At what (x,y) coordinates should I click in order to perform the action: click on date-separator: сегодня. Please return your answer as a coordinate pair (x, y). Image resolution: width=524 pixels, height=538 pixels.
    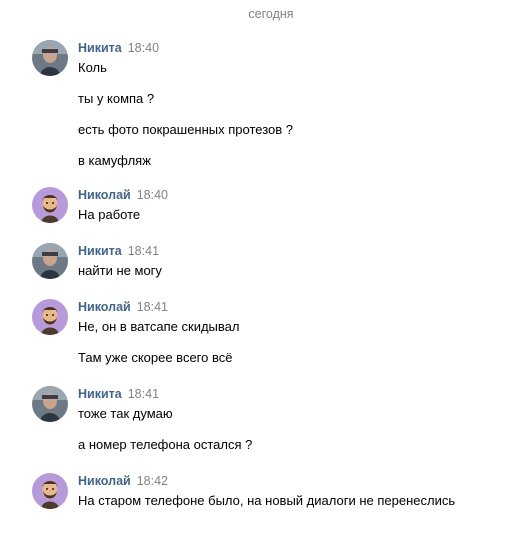
    Looking at the image, I should click on (271, 14).